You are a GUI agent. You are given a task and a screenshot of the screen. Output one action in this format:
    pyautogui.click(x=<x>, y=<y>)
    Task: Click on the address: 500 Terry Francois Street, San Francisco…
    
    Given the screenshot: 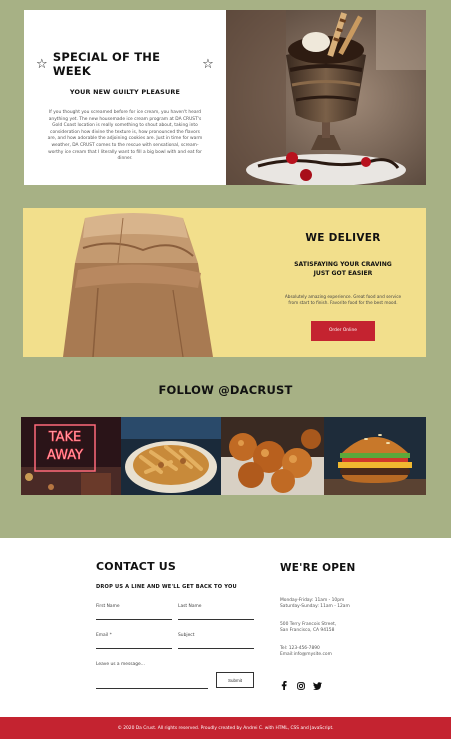 What is the action you would take?
    pyautogui.click(x=308, y=628)
    